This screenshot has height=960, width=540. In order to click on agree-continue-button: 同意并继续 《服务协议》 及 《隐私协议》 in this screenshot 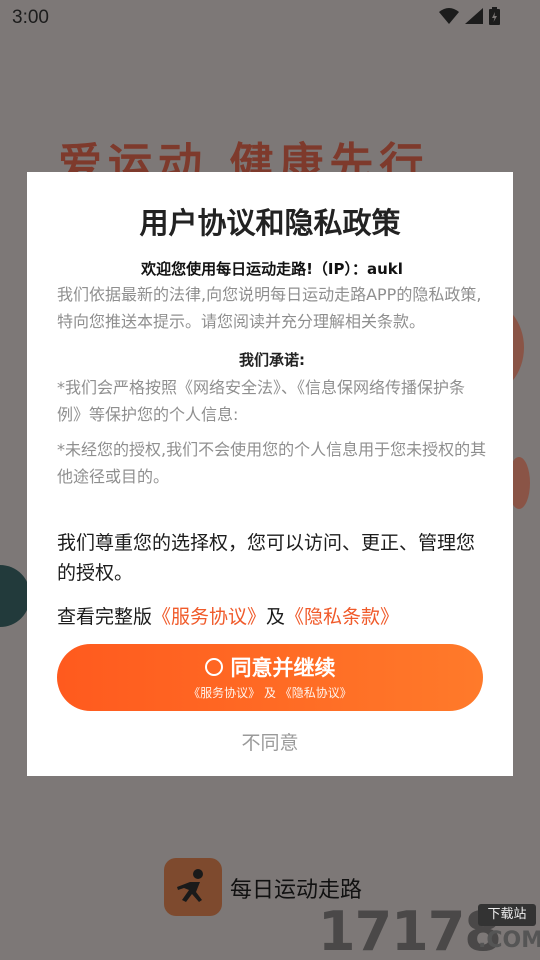, I will do `click(270, 677)`.